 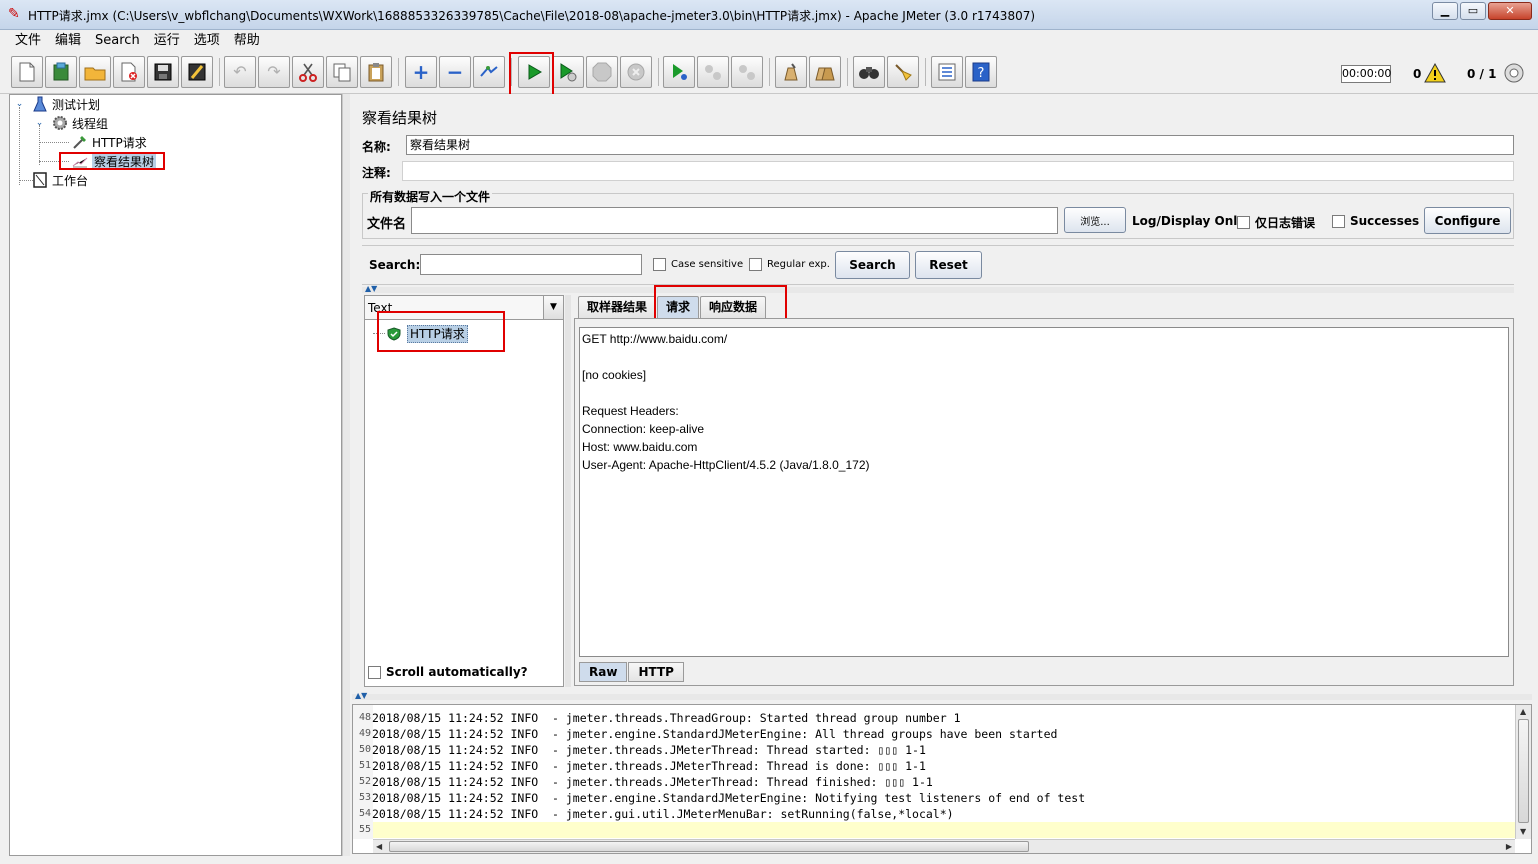 I want to click on renderer-value: Text, so click(x=380, y=308).